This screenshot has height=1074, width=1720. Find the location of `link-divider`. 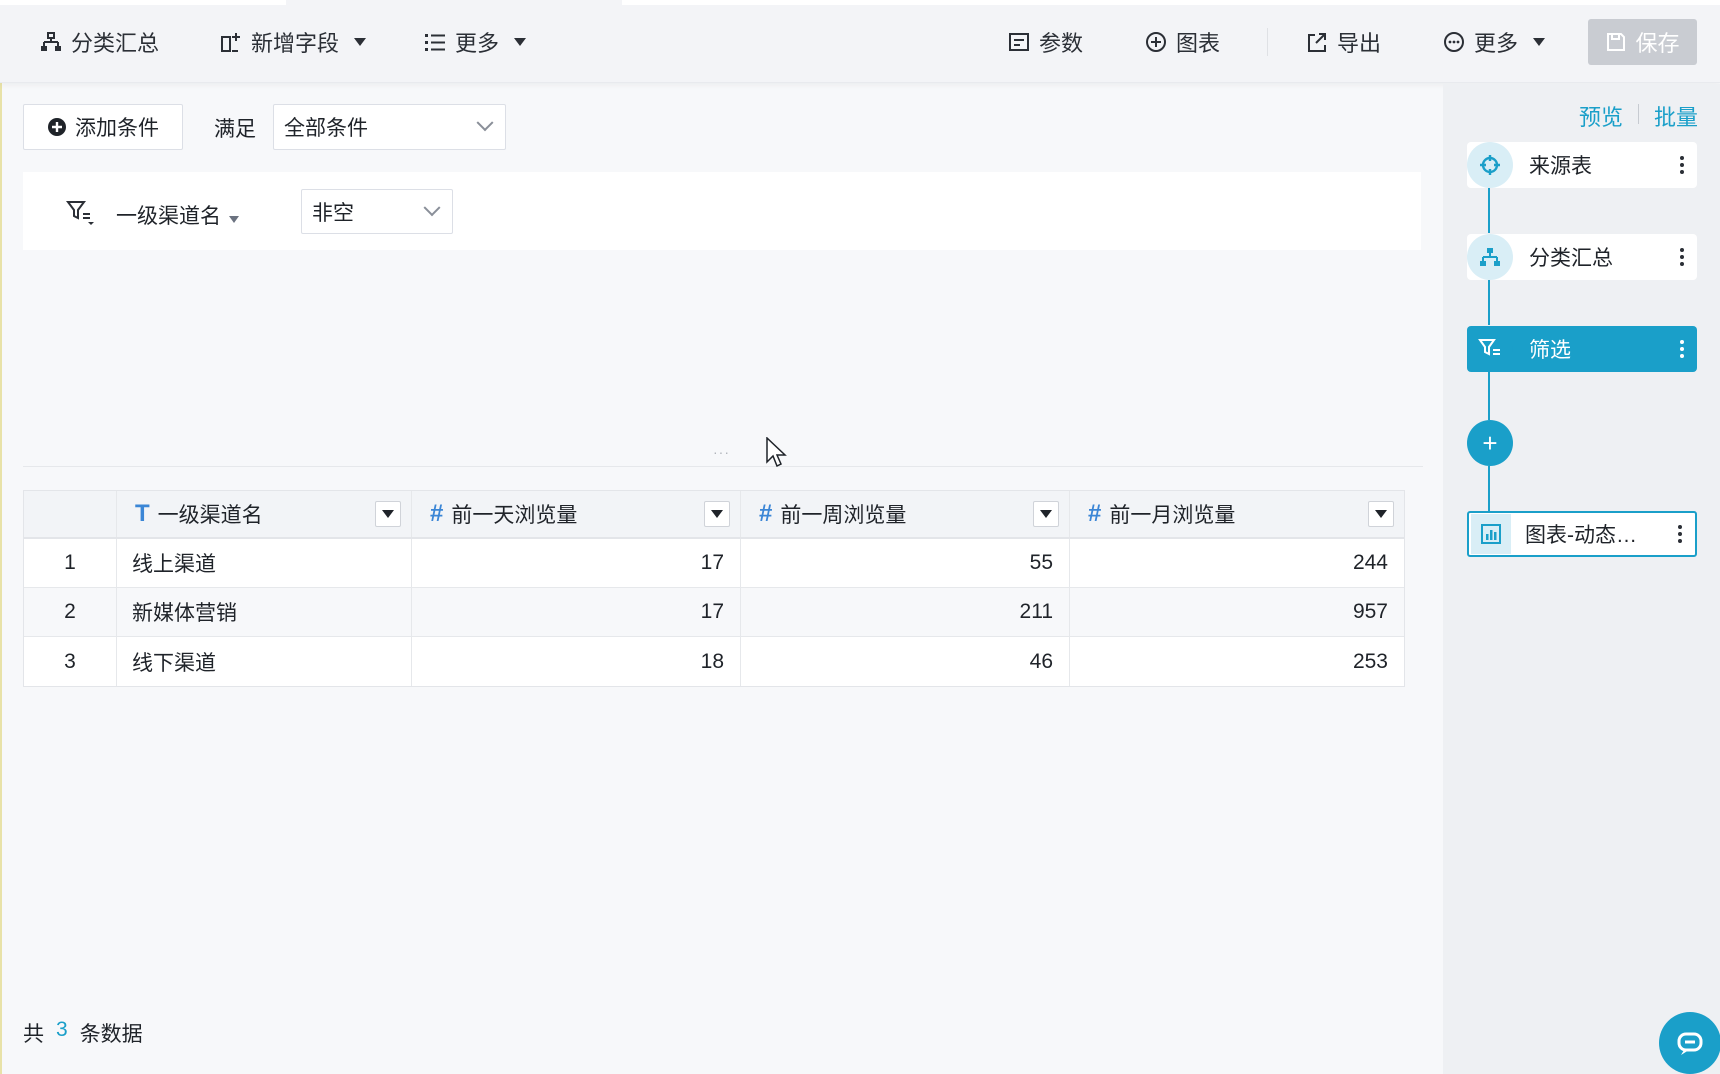

link-divider is located at coordinates (1638, 114).